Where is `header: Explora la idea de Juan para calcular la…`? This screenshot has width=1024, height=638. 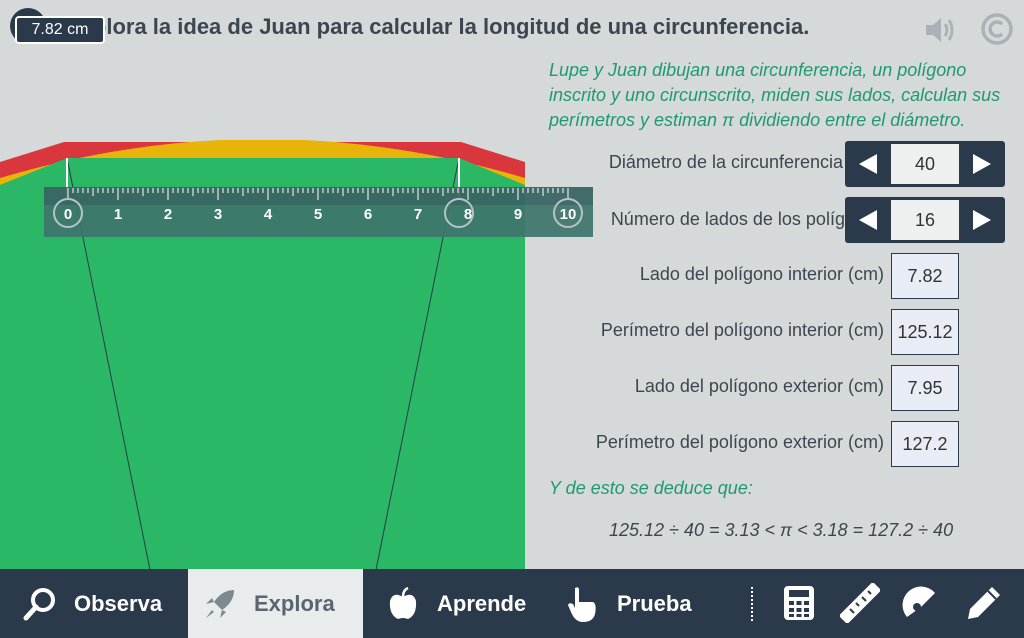
header: Explora la idea de Juan para calcular la… is located at coordinates (512, 29).